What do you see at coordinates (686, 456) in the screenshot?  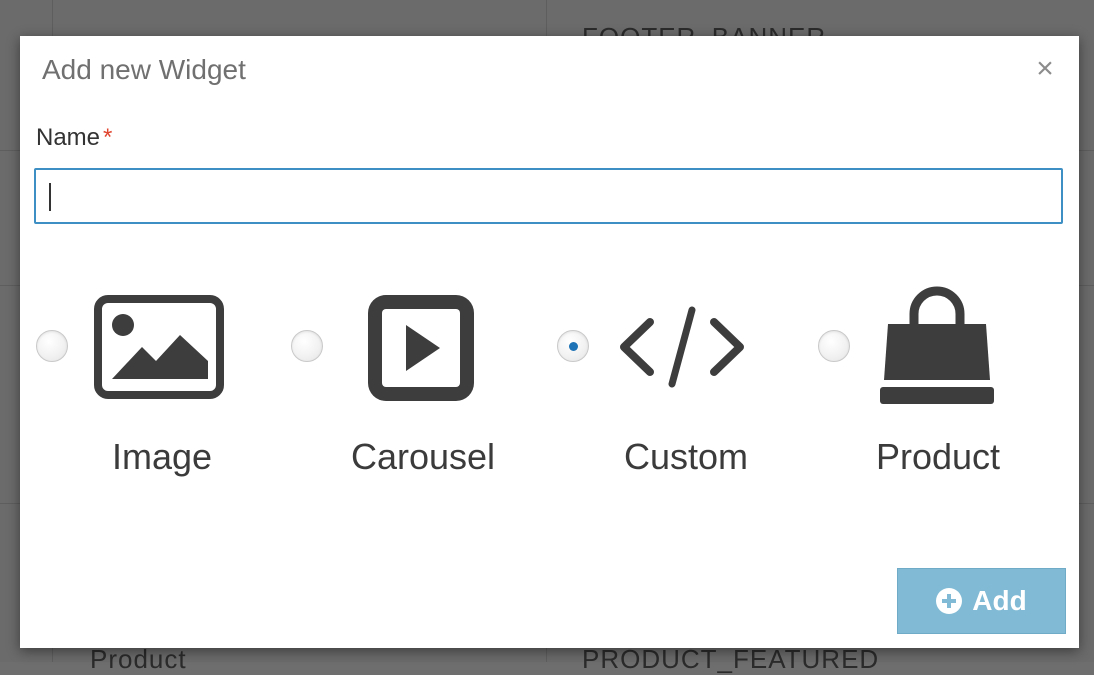 I see `option-label-custom: Custom` at bounding box center [686, 456].